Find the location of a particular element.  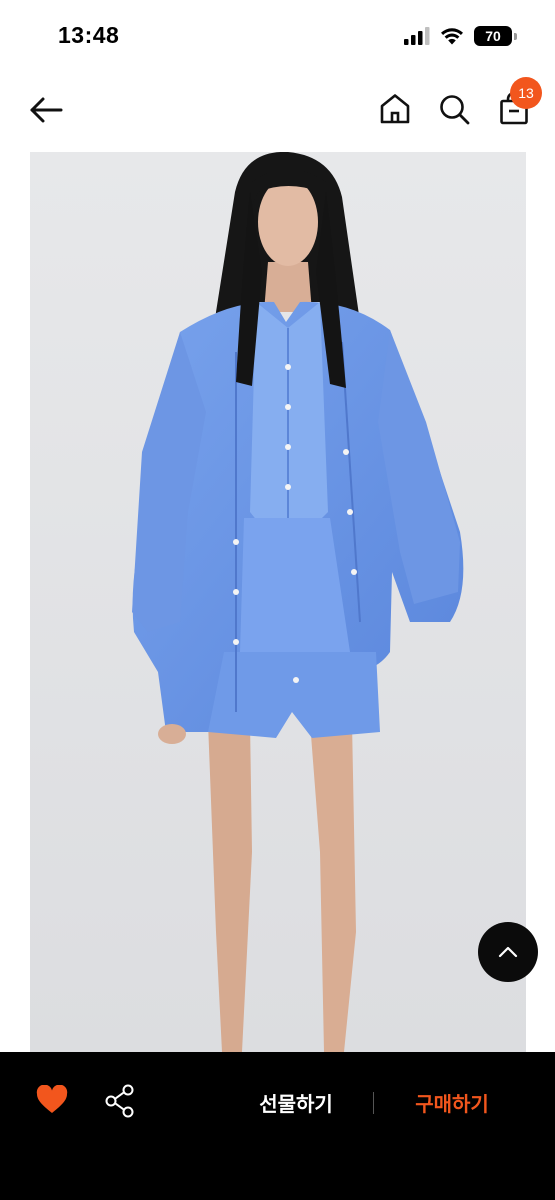

header: 13 is located at coordinates (277, 108).